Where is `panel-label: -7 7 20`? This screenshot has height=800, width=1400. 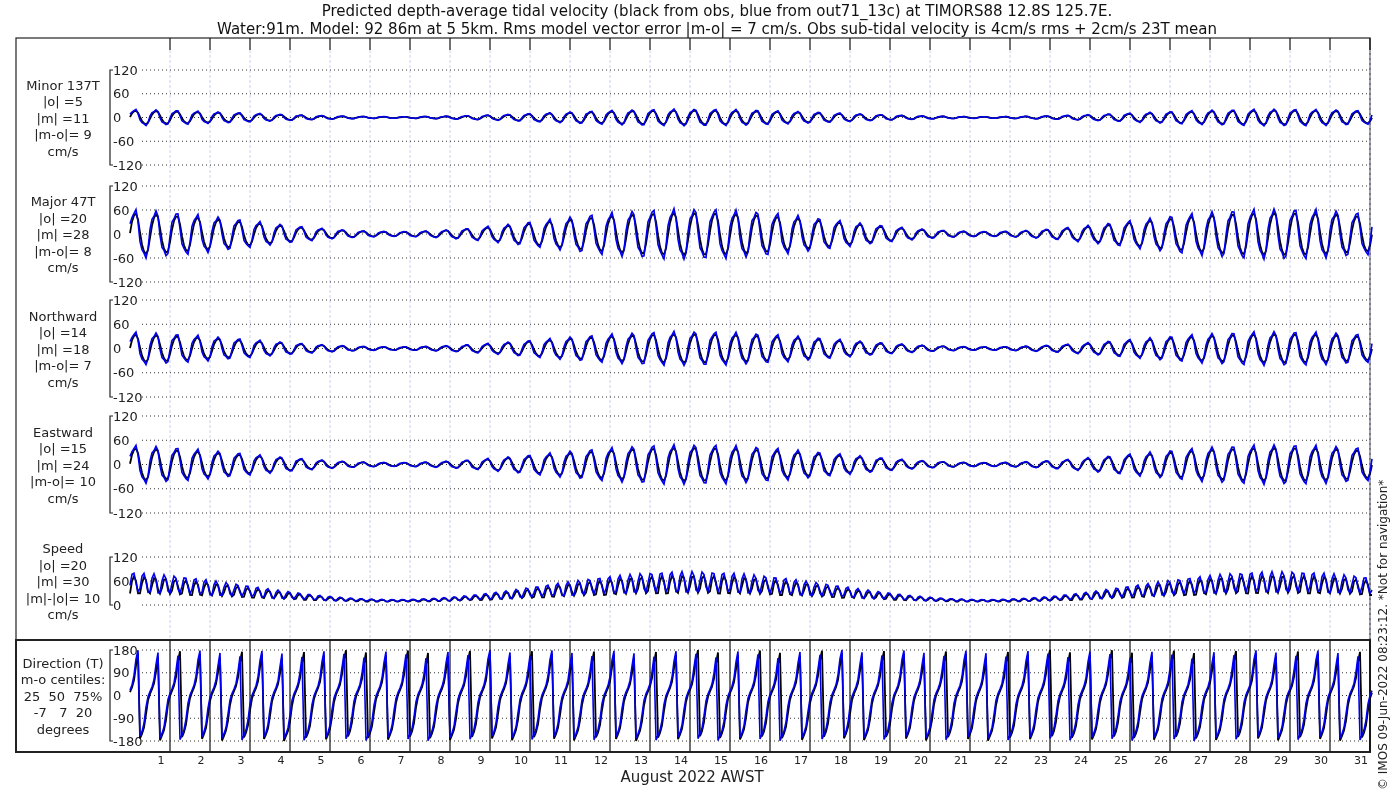
panel-label: -7 7 20 is located at coordinates (63, 712).